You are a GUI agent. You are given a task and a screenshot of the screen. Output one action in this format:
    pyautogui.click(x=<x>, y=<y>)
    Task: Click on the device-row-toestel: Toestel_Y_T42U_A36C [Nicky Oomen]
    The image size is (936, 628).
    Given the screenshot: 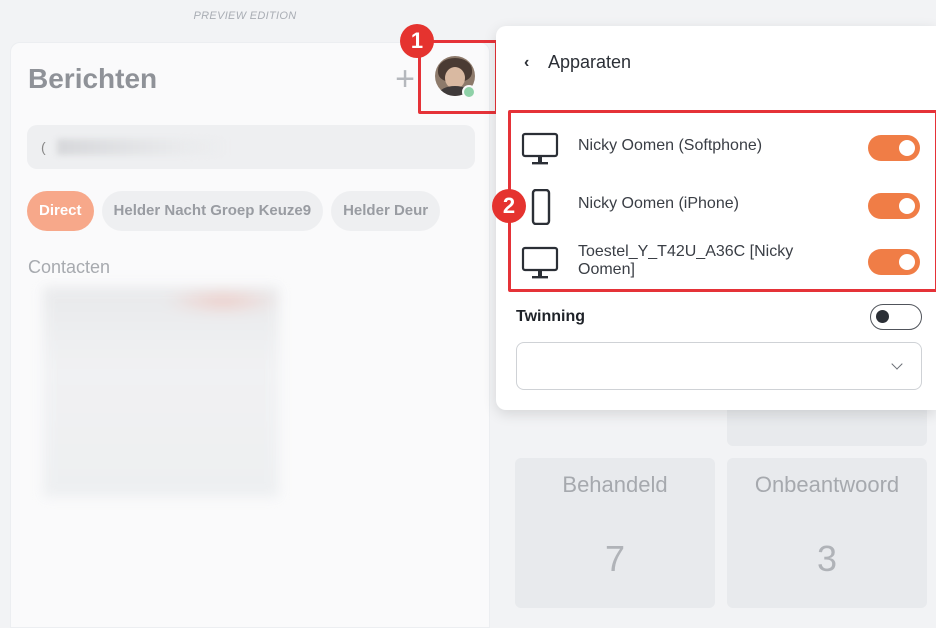 What is the action you would take?
    pyautogui.click(x=721, y=262)
    